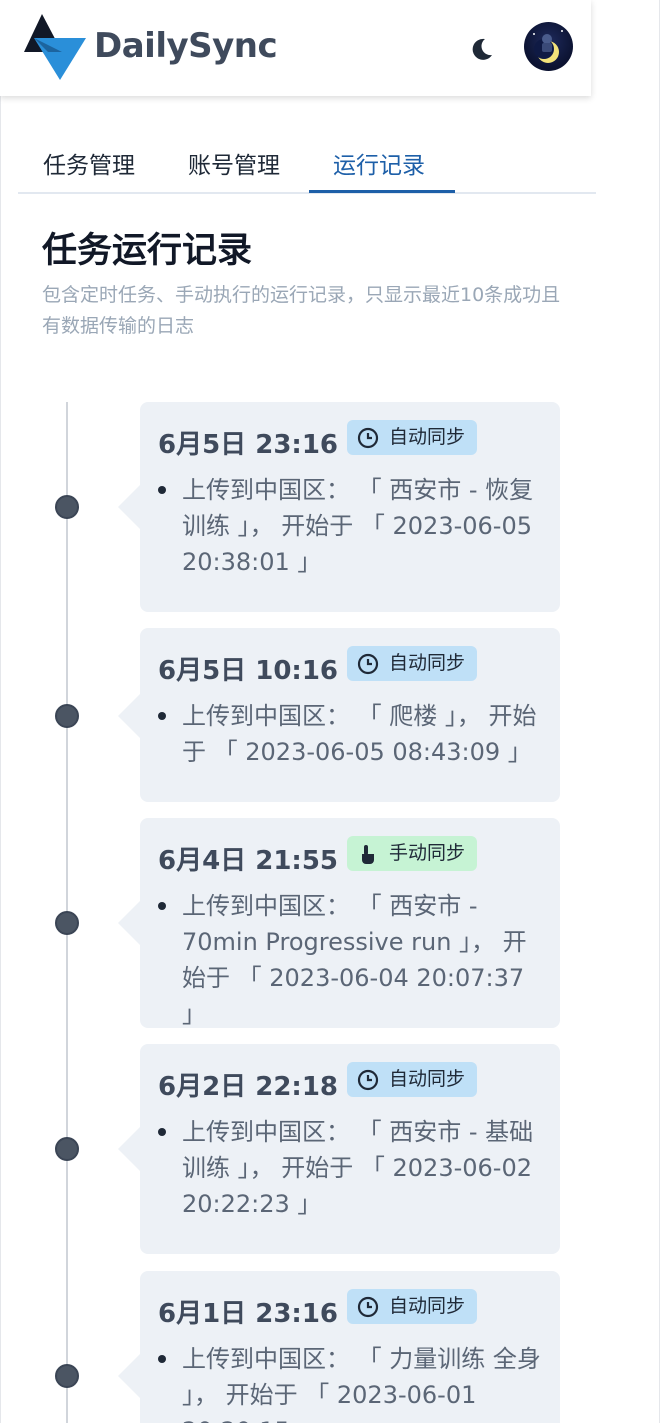 This screenshot has height=1423, width=660. I want to click on record-time: 6月5日 10:16, so click(248, 671).